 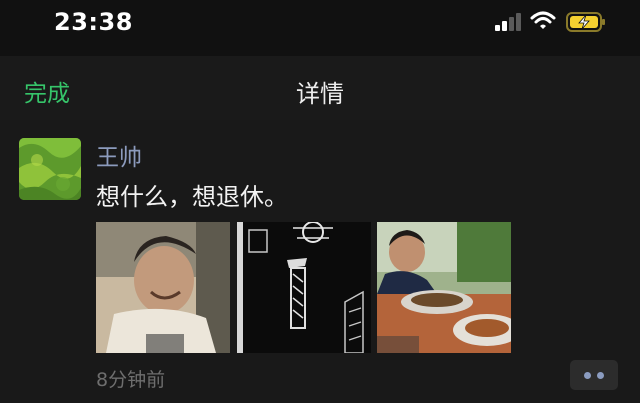 What do you see at coordinates (192, 197) in the screenshot?
I see `post-text: 想什么，想退休。` at bounding box center [192, 197].